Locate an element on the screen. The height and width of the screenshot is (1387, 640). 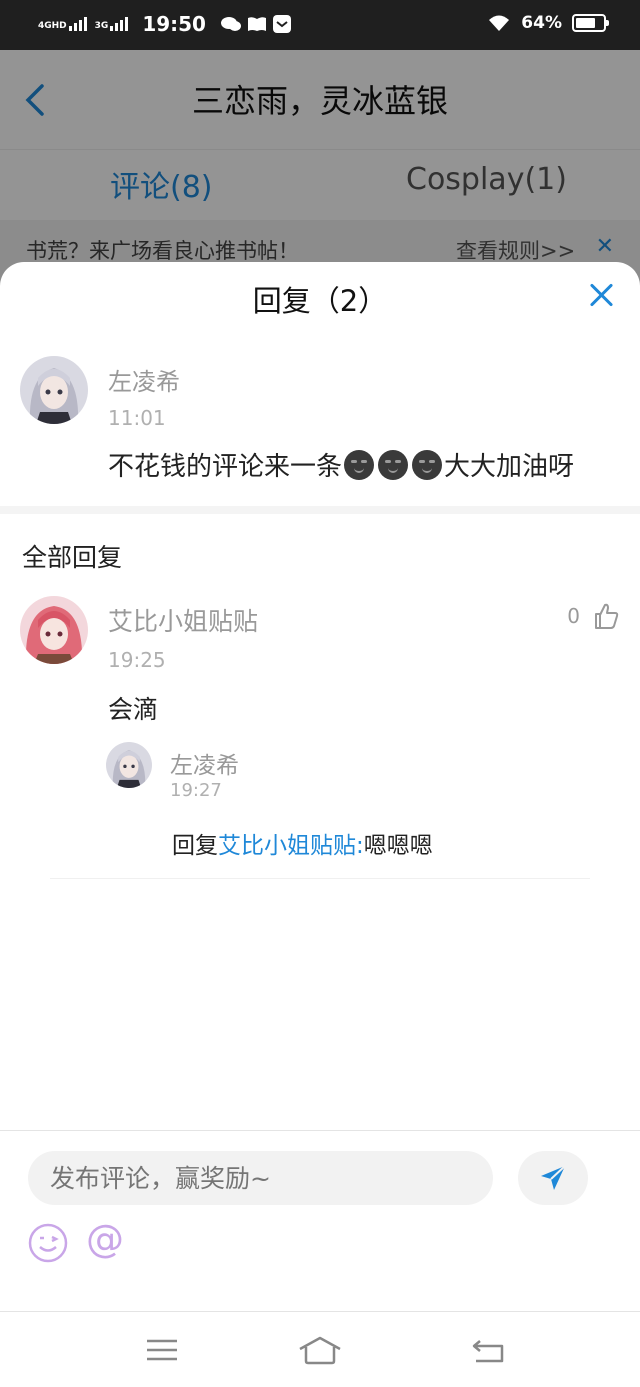
wifi-icon is located at coordinates (499, 23).